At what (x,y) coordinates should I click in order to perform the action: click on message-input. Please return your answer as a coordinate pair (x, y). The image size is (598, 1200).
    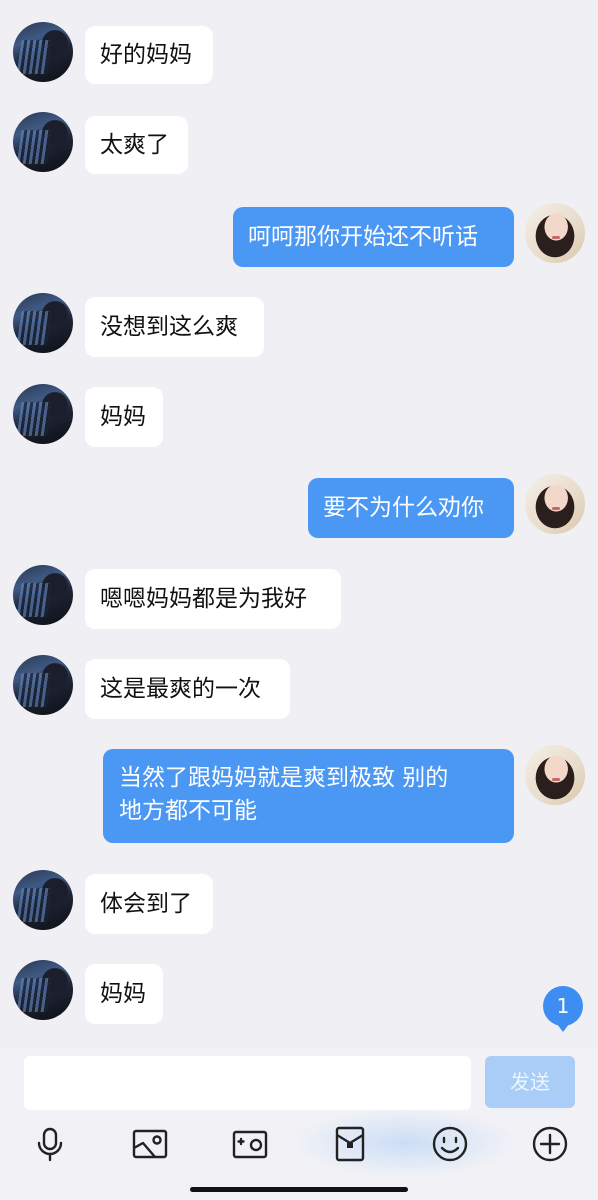
    Looking at the image, I should click on (247, 1083).